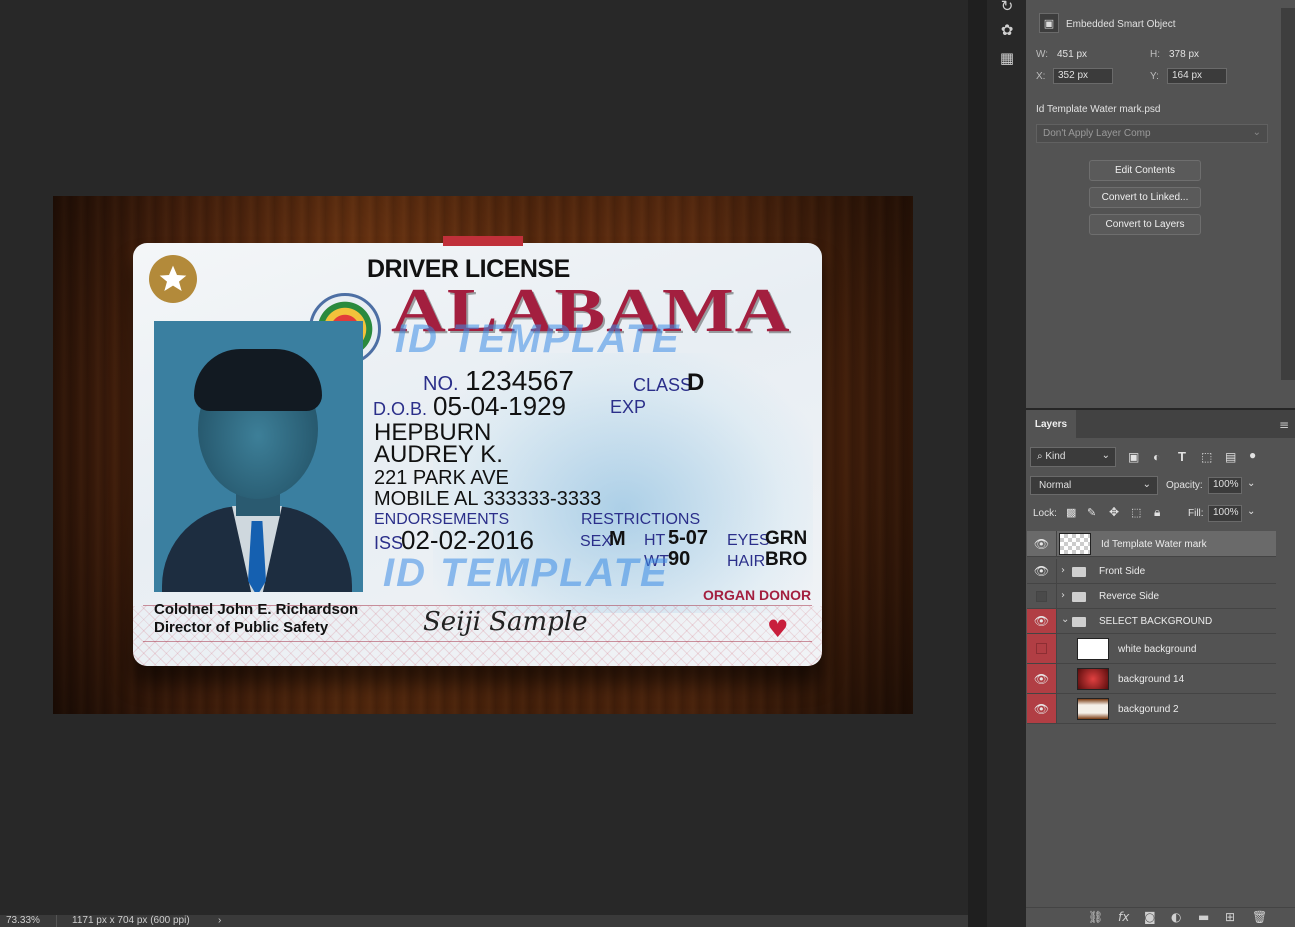 The image size is (1295, 927). I want to click on search-icon: ⌕, so click(1040, 456).